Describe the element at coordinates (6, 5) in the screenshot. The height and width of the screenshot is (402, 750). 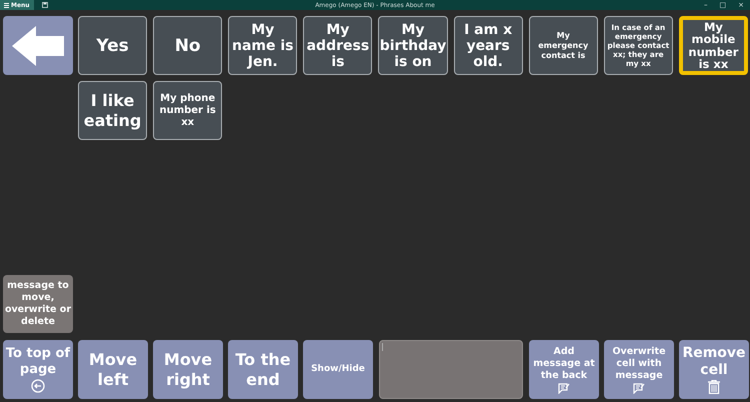
I see `menu-icon` at that location.